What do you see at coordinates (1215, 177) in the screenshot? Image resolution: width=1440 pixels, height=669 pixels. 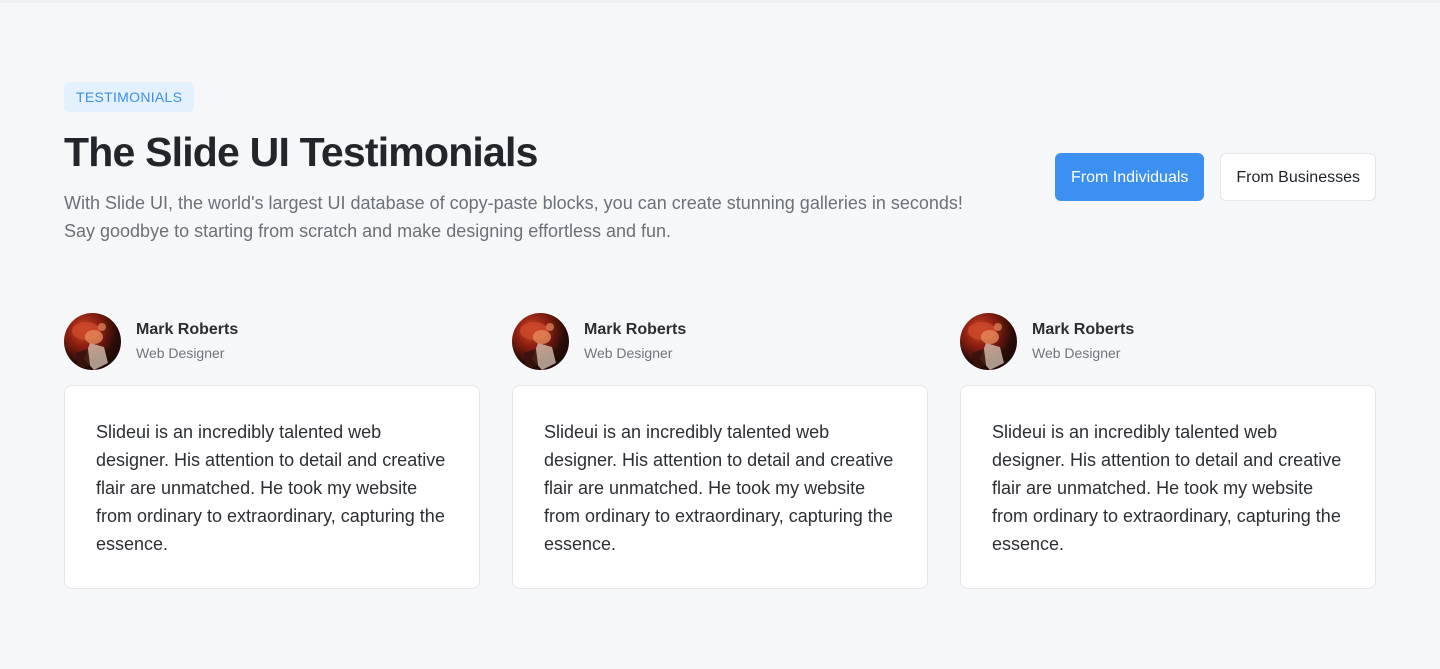 I see `filter-tabs: From Individuals From Businesses` at bounding box center [1215, 177].